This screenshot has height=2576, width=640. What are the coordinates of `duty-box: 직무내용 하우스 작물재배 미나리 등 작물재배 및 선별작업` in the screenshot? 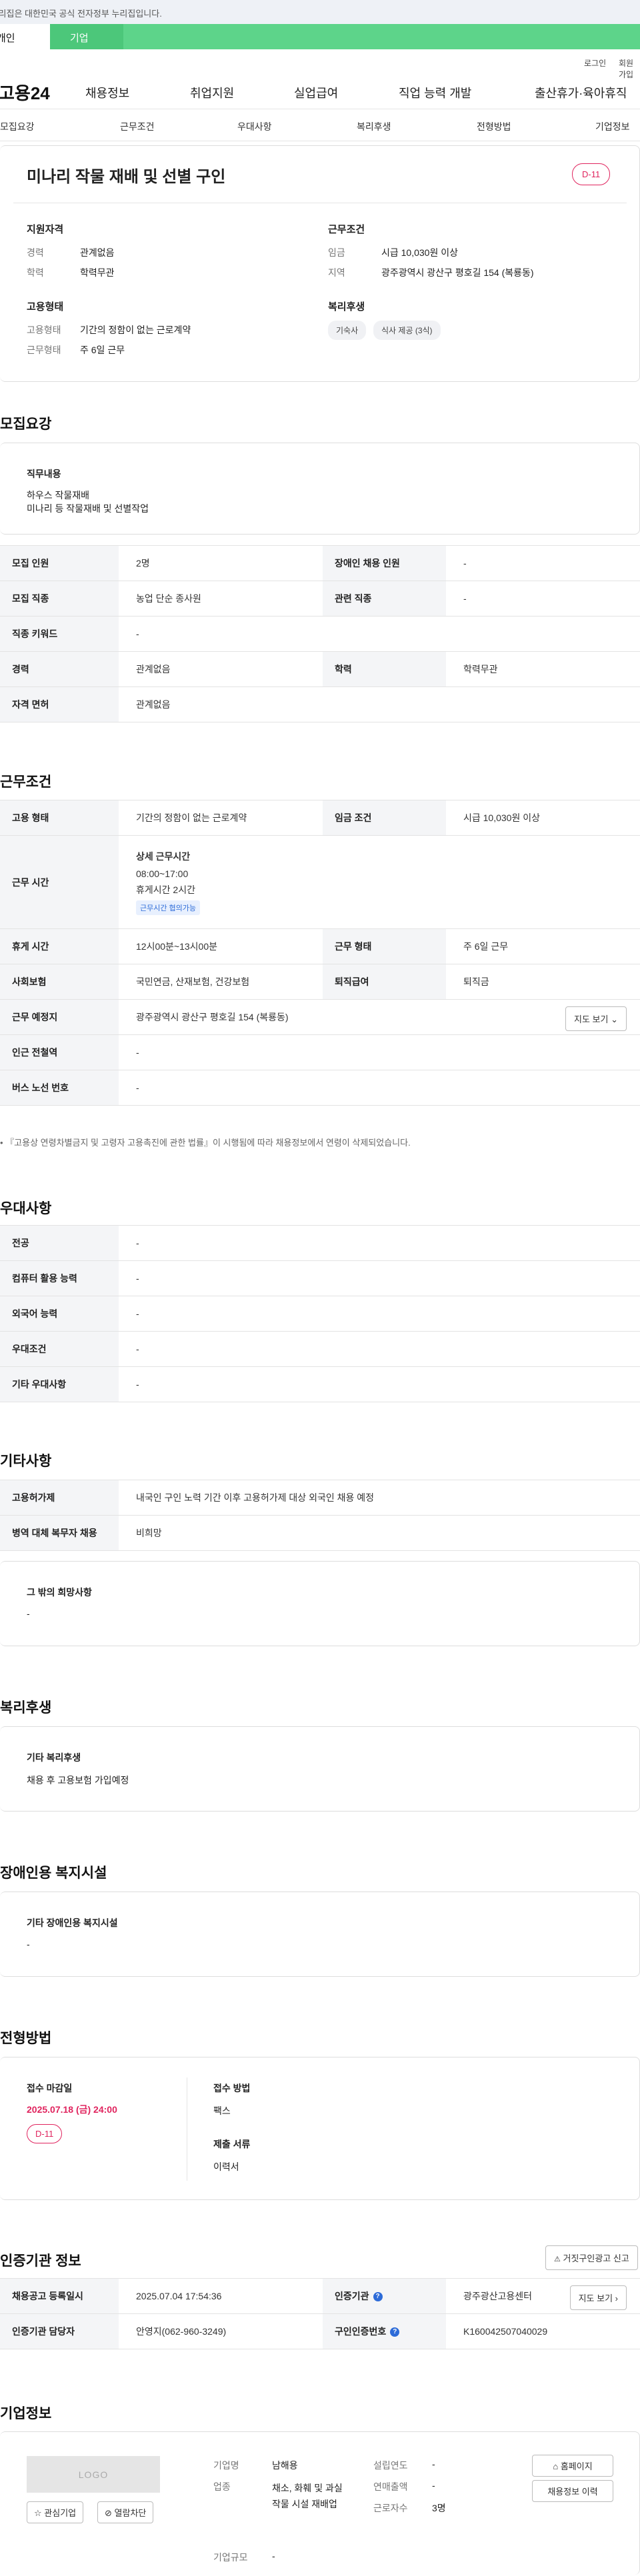 It's located at (320, 489).